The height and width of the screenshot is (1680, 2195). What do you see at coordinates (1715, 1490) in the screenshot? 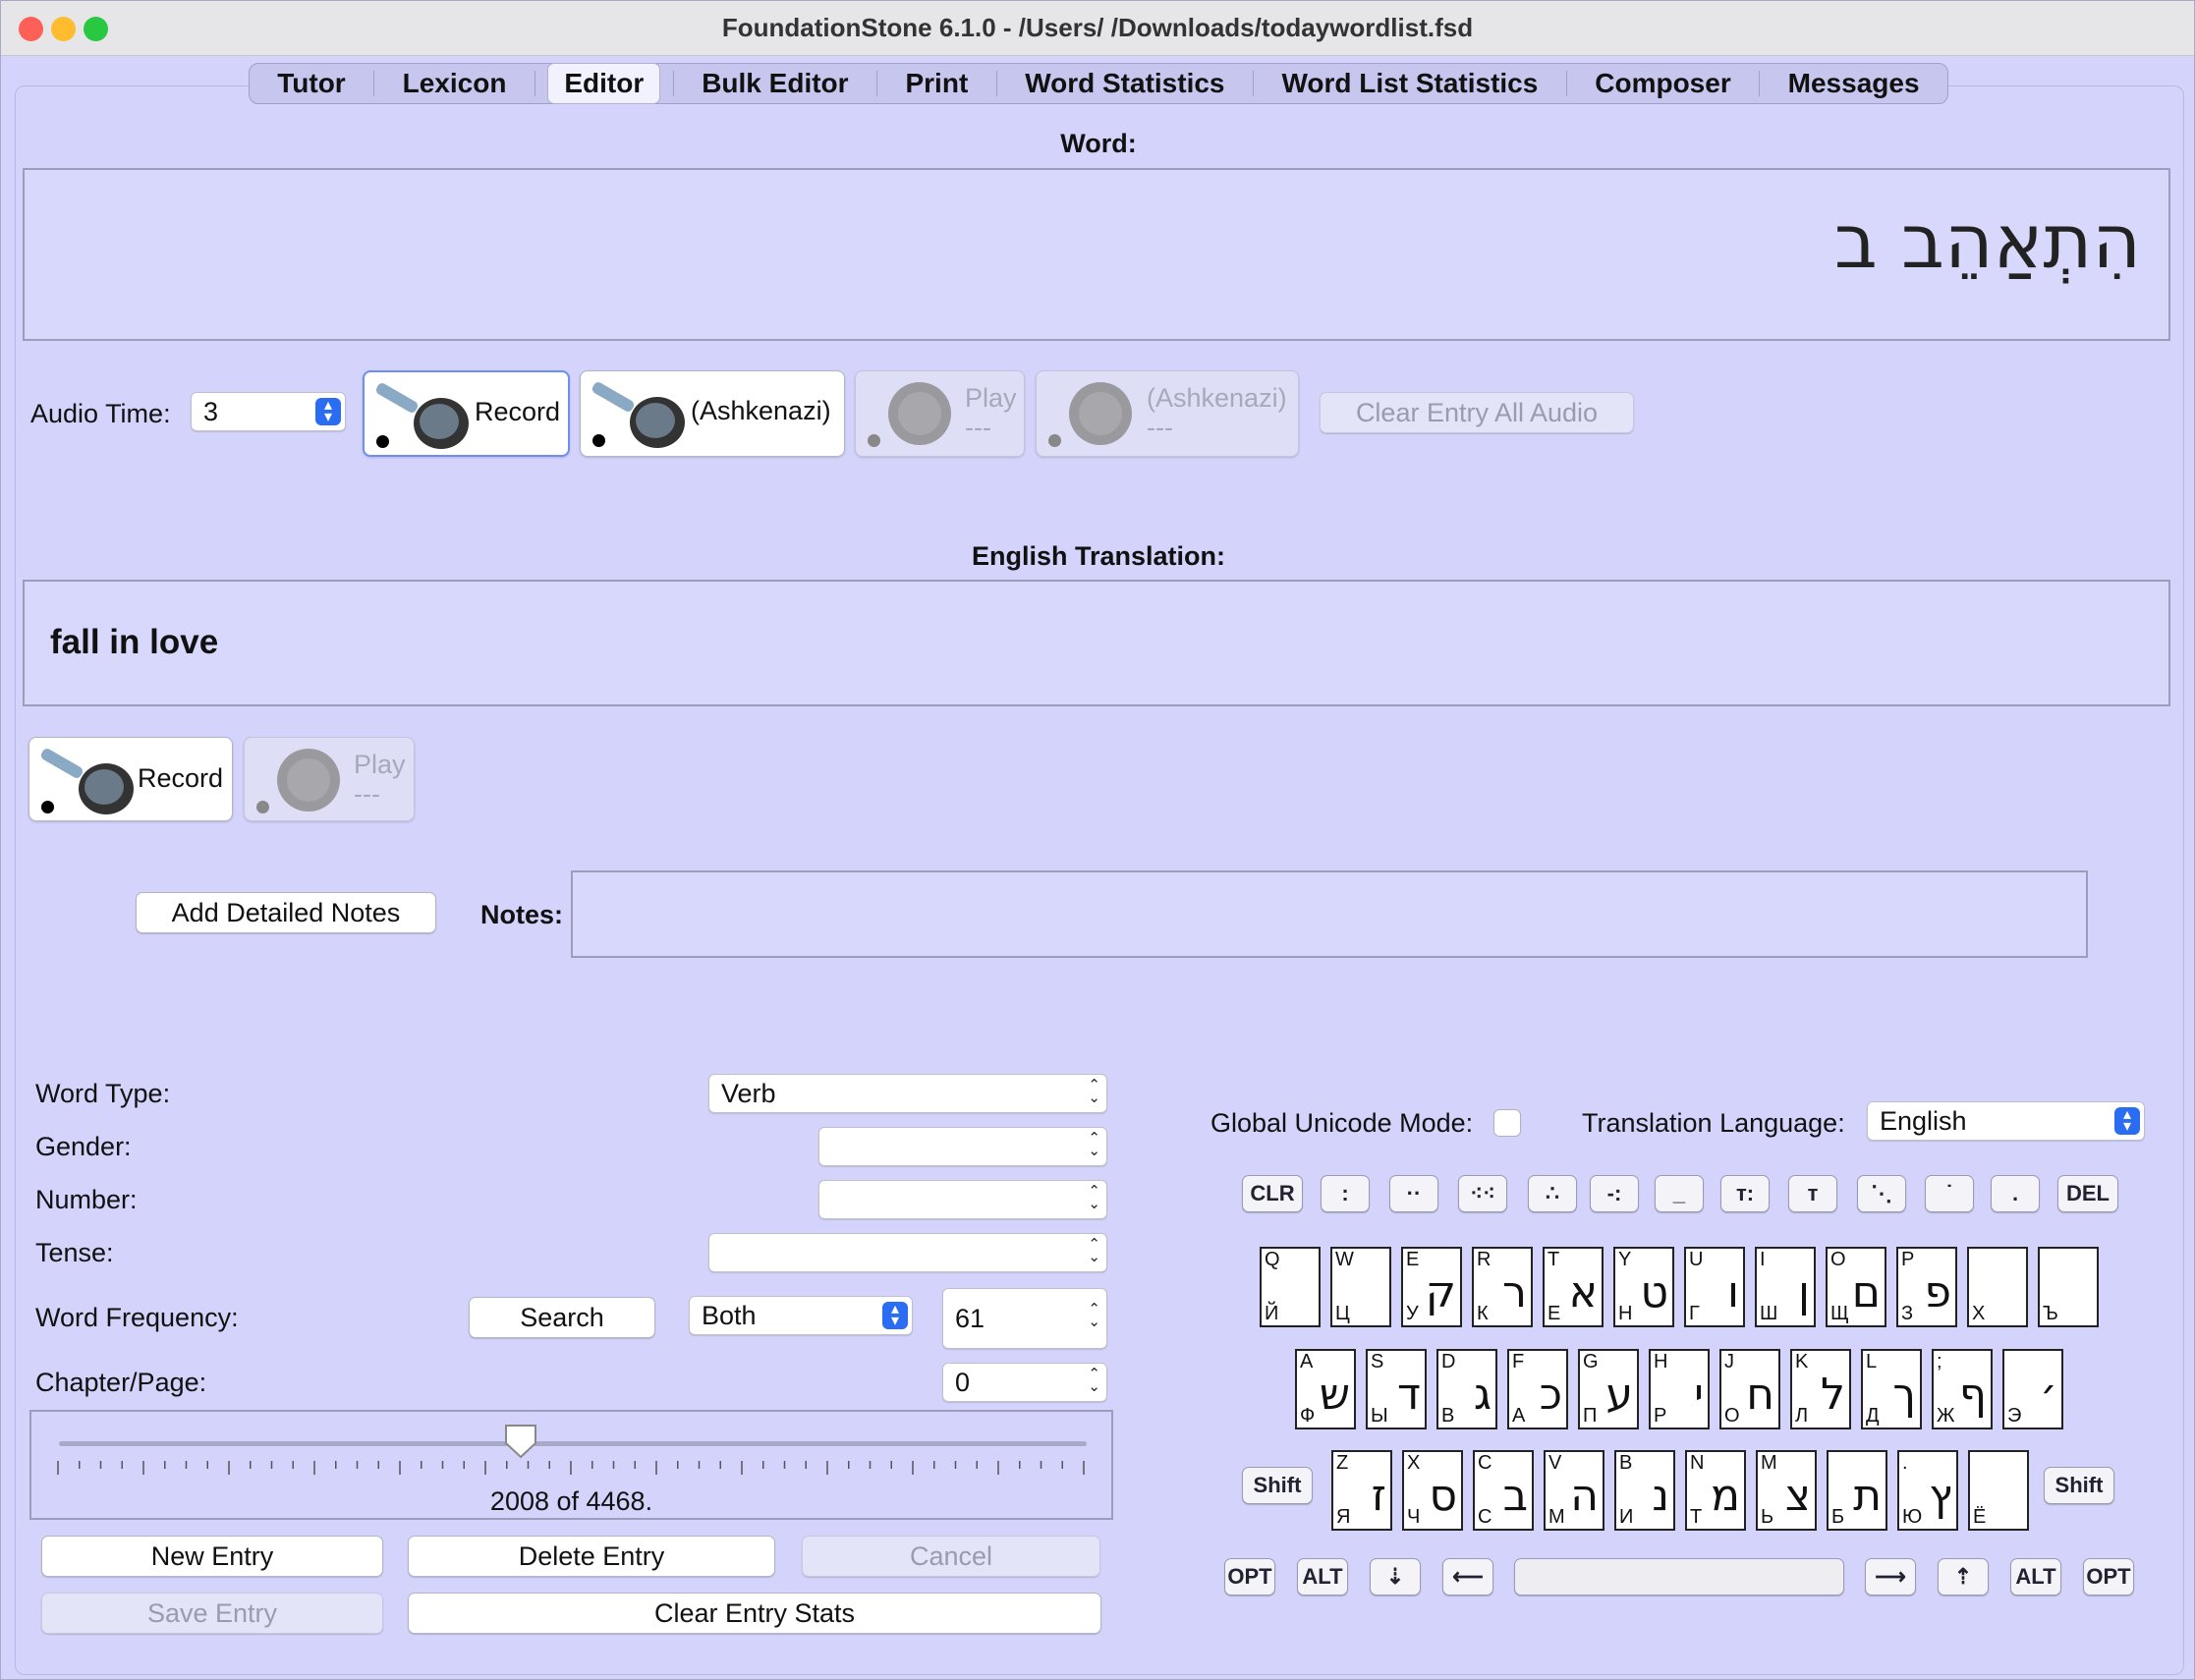
I see `letter-key: N Тמ` at bounding box center [1715, 1490].